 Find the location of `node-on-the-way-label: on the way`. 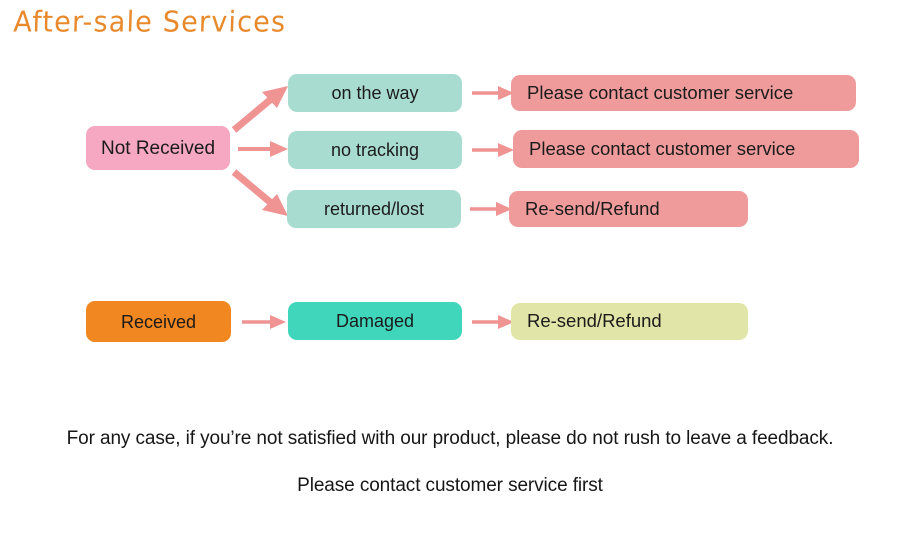

node-on-the-way-label: on the way is located at coordinates (375, 93).